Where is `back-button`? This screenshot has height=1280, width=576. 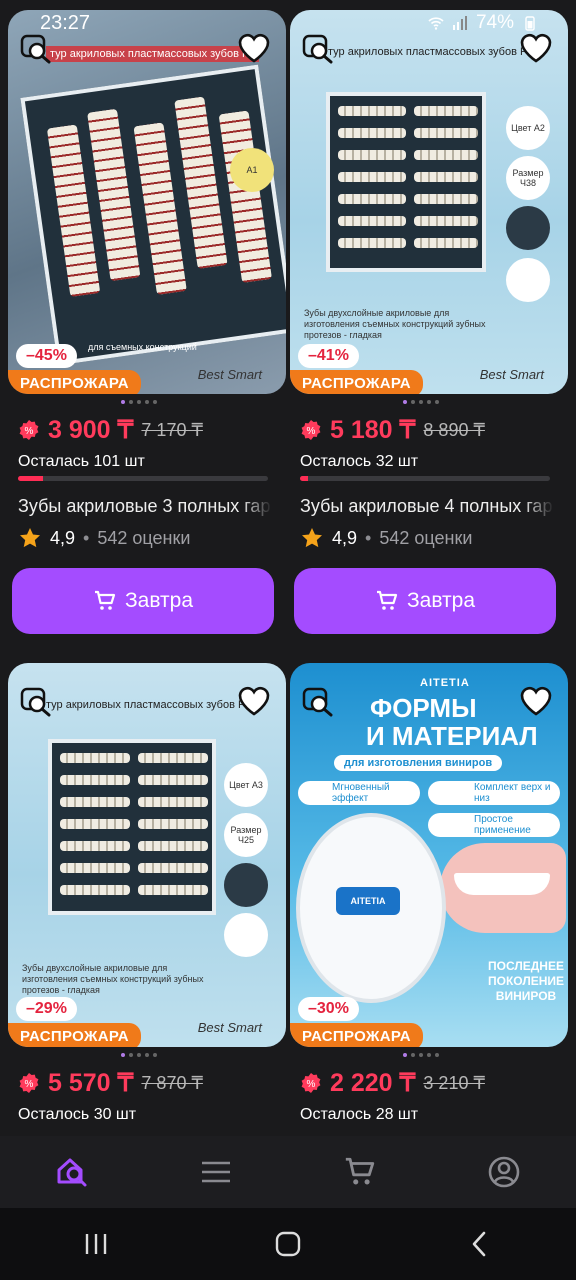
back-button is located at coordinates (480, 1244).